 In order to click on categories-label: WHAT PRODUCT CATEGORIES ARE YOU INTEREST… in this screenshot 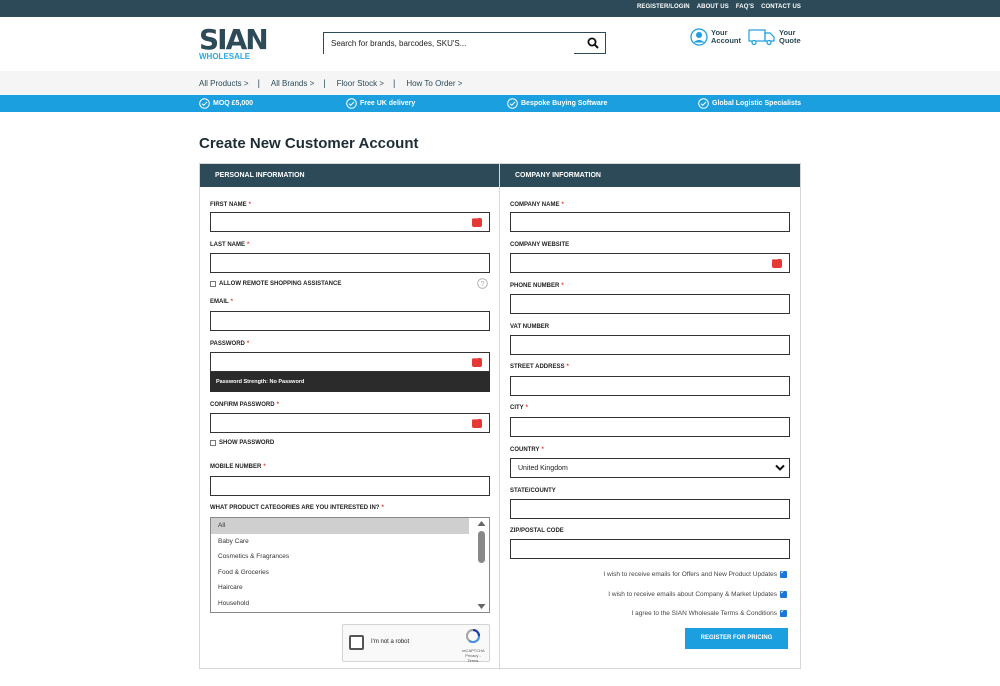, I will do `click(297, 508)`.